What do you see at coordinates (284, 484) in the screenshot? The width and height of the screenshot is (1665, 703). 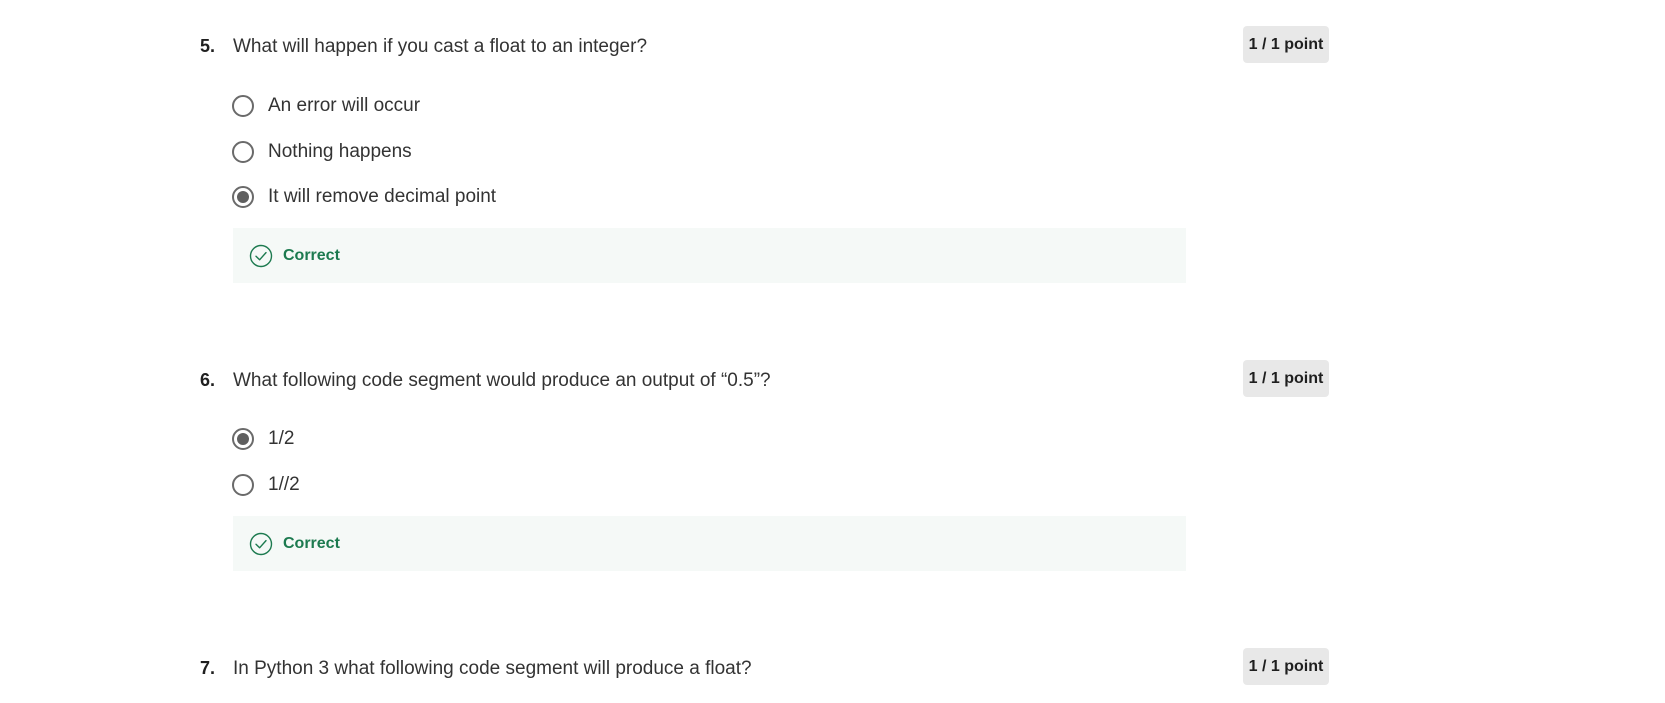 I see `option-label: 1//2` at bounding box center [284, 484].